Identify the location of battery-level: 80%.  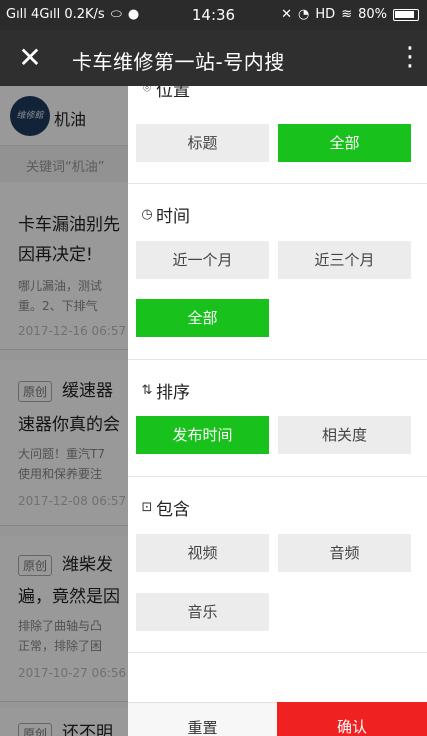
(372, 14).